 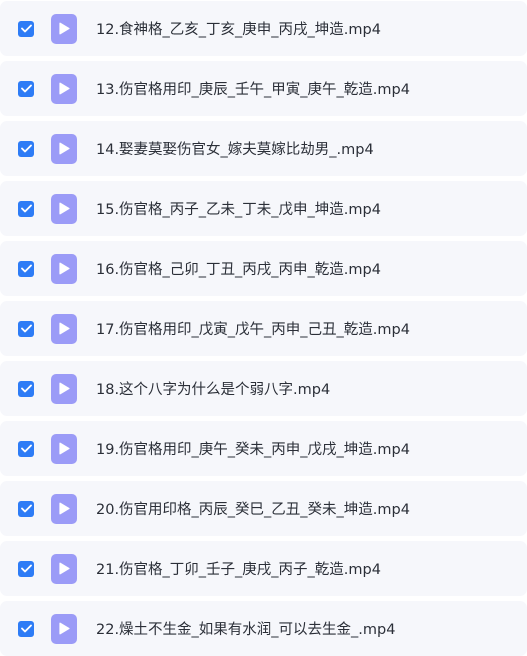 I want to click on list-item: 14.娶妻莫娶伤官女_嫁夫莫嫁比劫男_.mp4, so click(x=263, y=148).